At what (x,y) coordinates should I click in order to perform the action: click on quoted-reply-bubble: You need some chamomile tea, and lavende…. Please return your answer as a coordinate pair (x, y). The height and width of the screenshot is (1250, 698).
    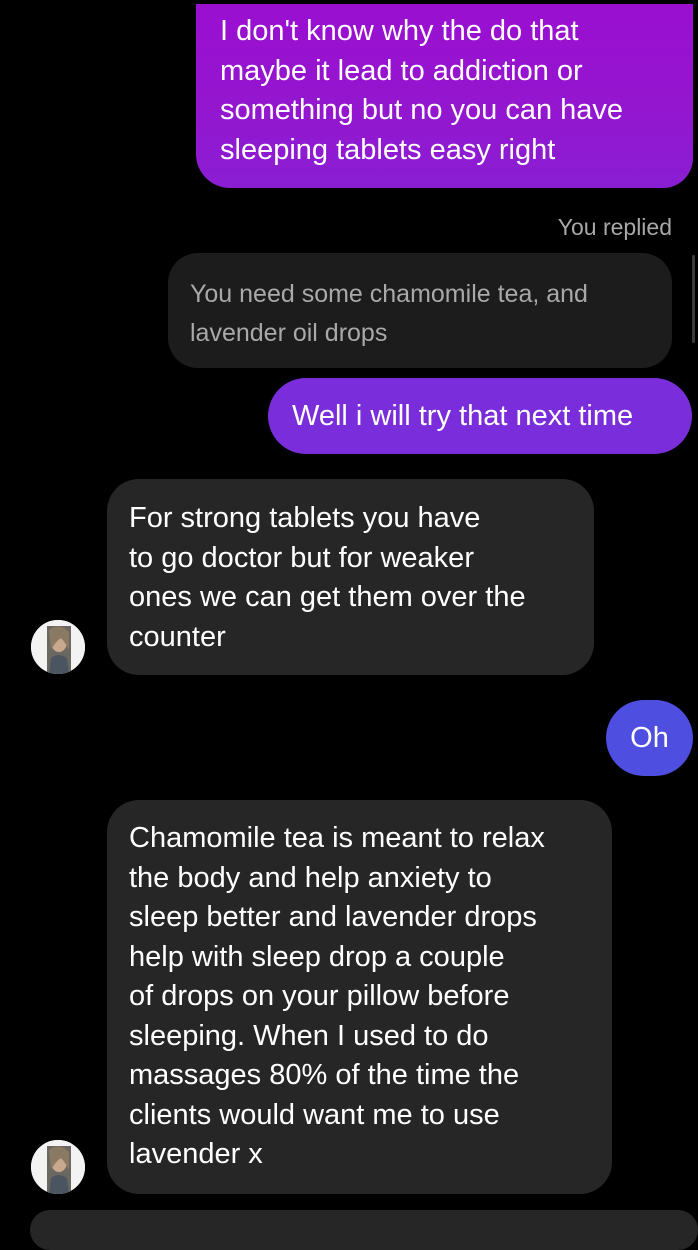
    Looking at the image, I should click on (420, 310).